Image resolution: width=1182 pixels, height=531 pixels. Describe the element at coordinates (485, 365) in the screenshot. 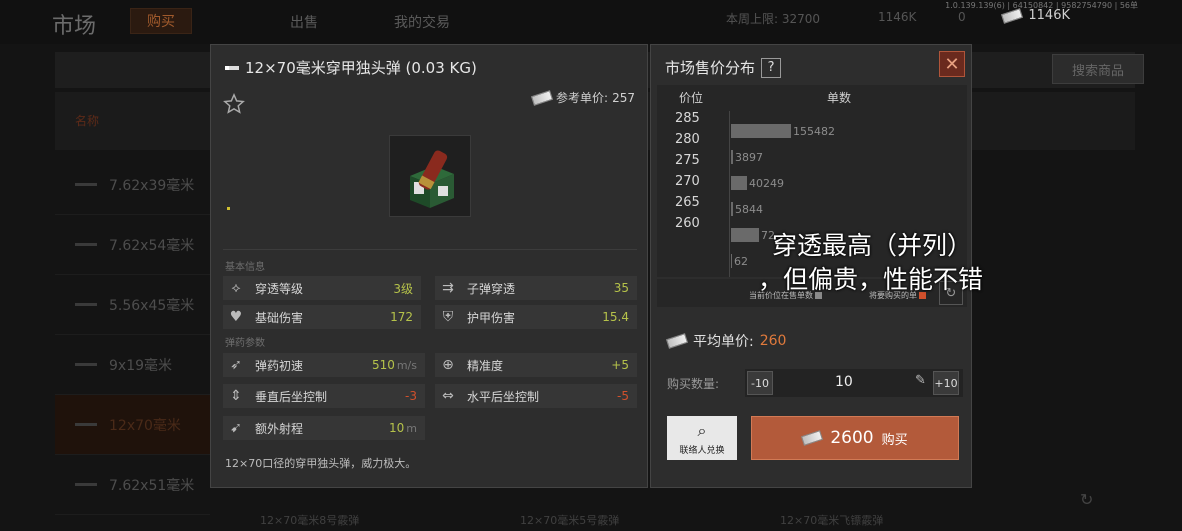

I see `stat-name: 精准度` at that location.